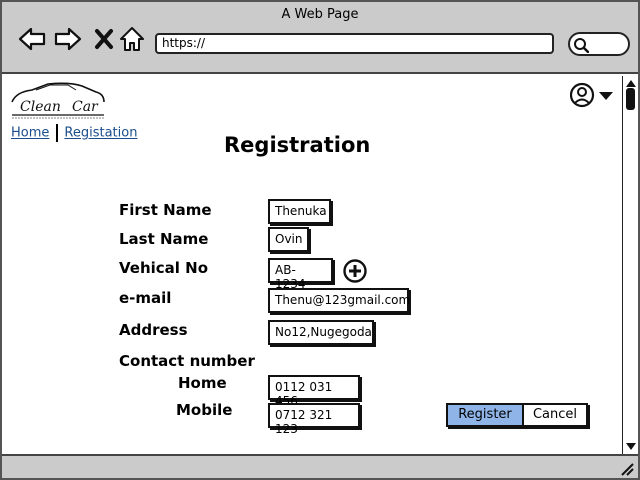 The width and height of the screenshot is (640, 480). Describe the element at coordinates (631, 83) in the screenshot. I see `scroll-up-icon` at that location.